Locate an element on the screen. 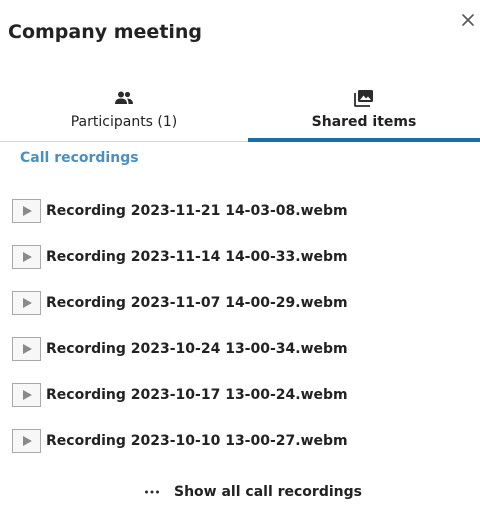 Image resolution: width=480 pixels, height=511 pixels. list-item: Recording 2023-10-10 13-00-27.webm is located at coordinates (240, 447).